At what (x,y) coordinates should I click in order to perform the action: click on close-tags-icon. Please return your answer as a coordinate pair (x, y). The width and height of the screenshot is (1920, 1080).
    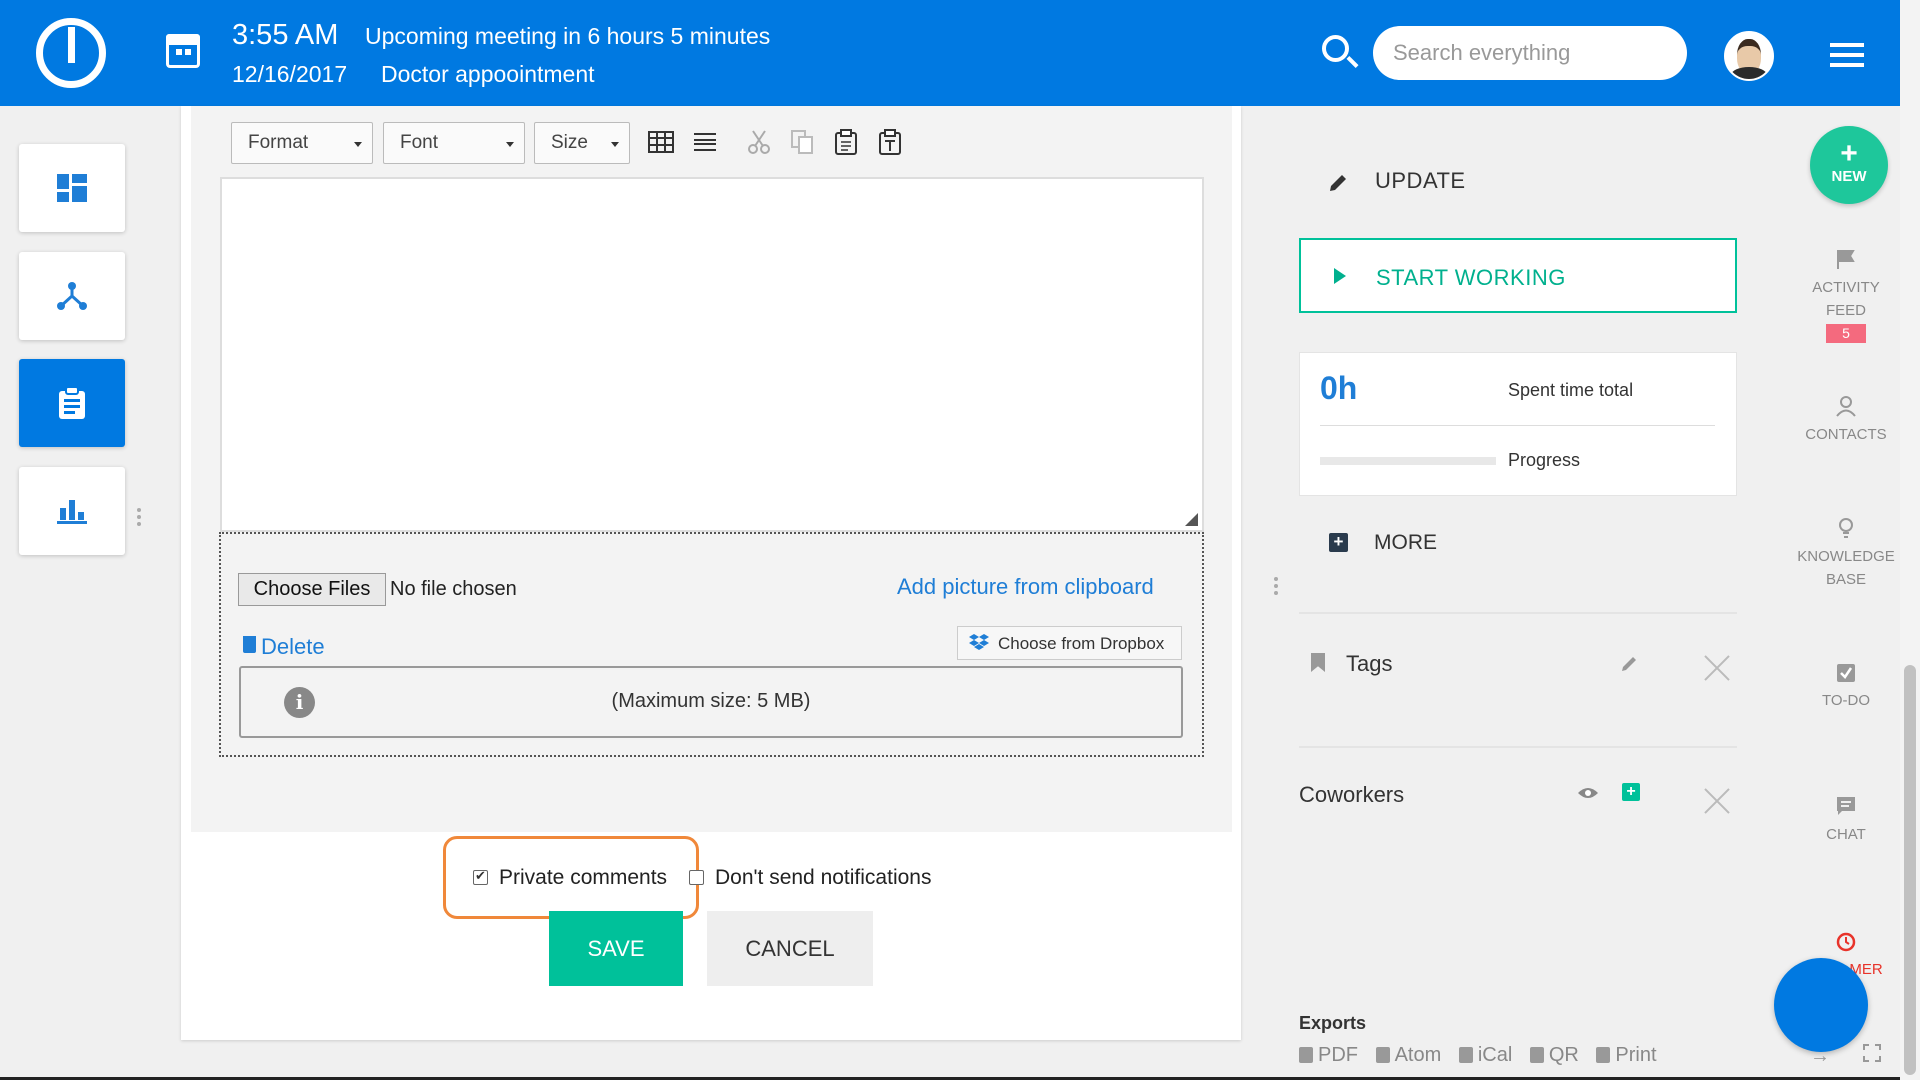
    Looking at the image, I should click on (1717, 668).